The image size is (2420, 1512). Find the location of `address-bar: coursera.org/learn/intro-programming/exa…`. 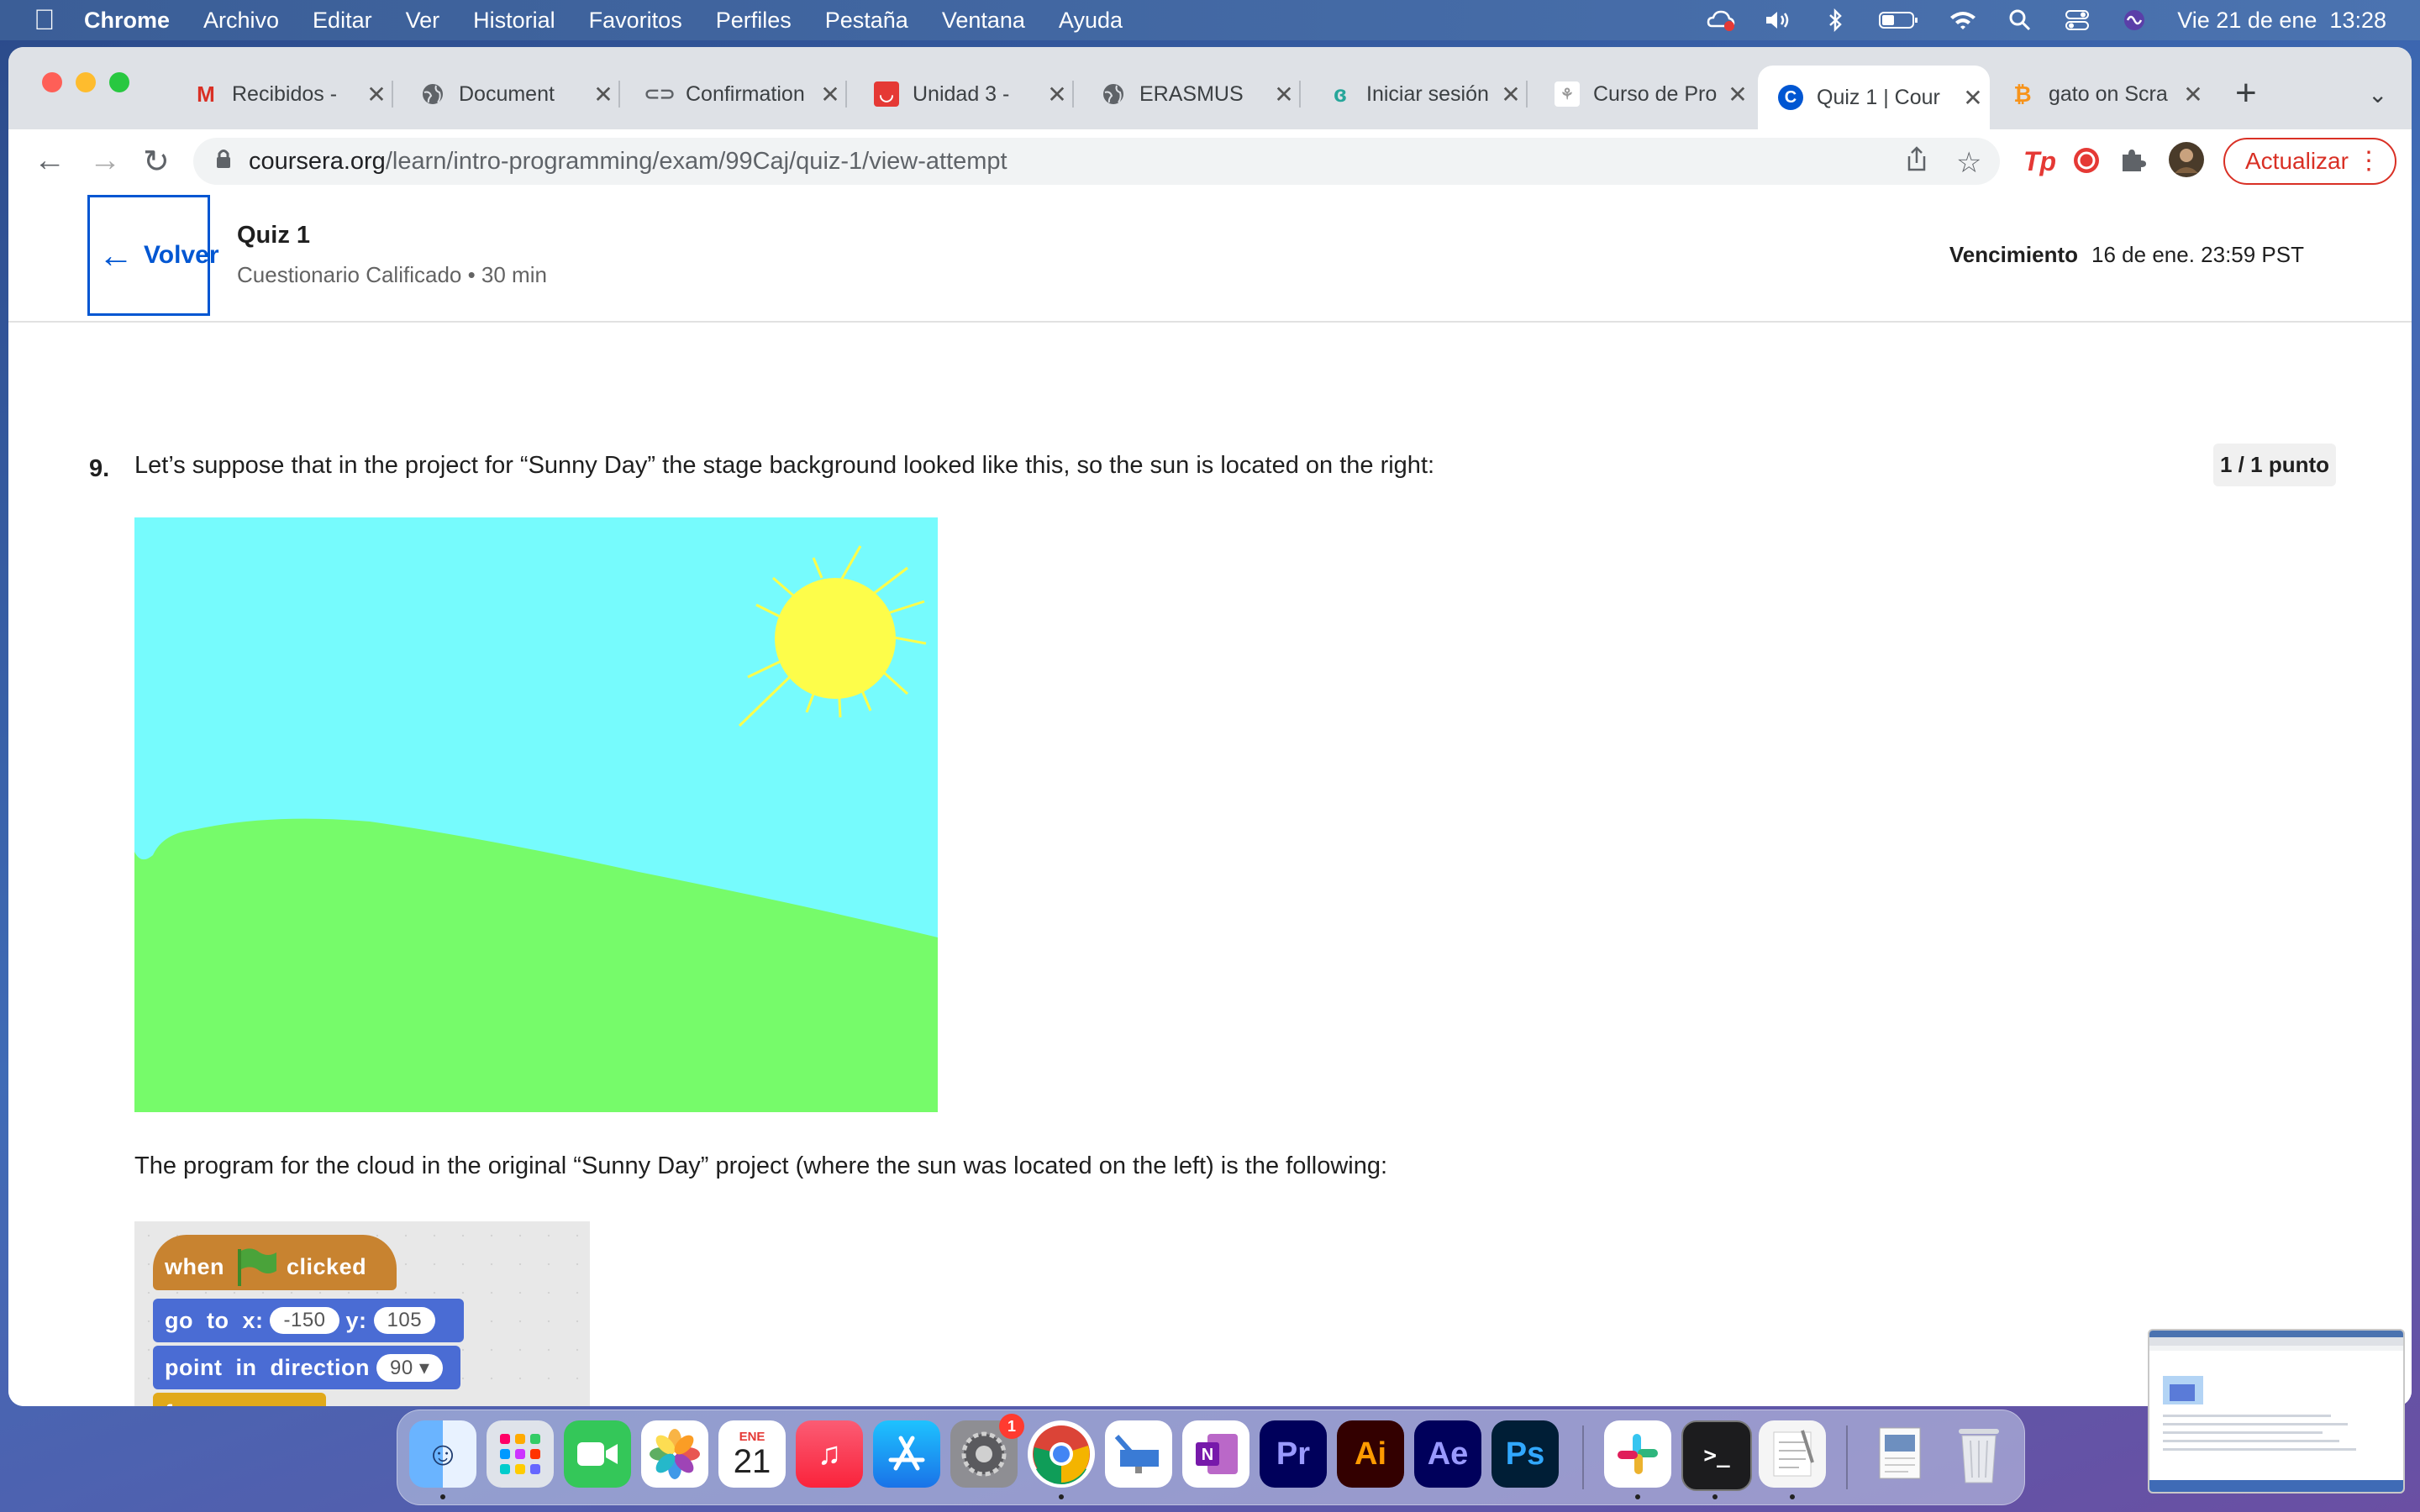

address-bar: coursera.org/learn/intro-programming/exa… is located at coordinates (1096, 161).